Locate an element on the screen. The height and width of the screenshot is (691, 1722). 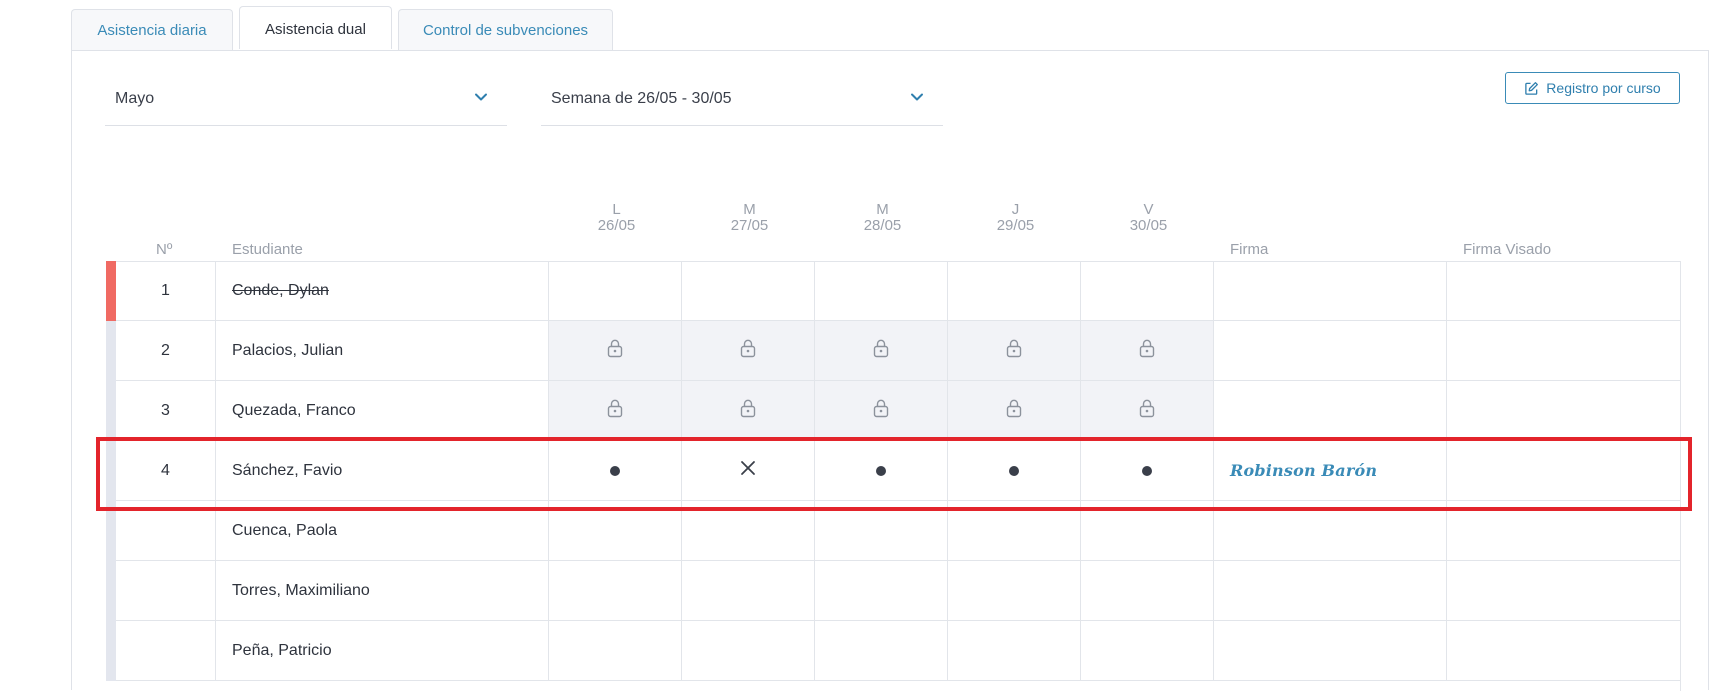
month-select: Mayo is located at coordinates (306, 91).